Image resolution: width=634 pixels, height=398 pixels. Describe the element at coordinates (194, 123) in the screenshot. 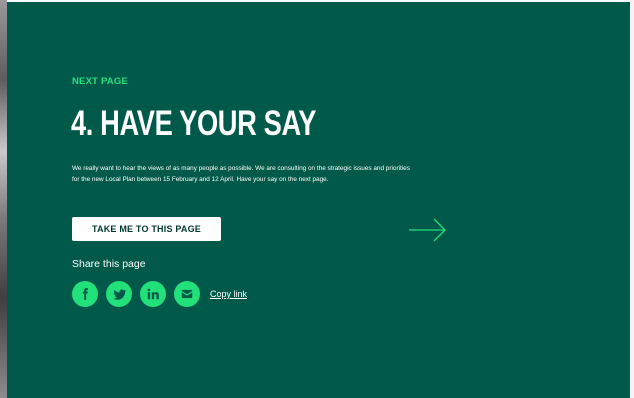

I see `next-page-heading: 4. HAVE YOUR SAY` at that location.